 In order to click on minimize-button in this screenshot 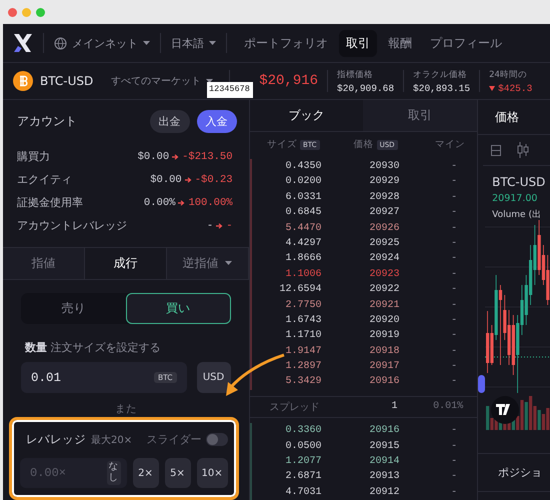, I will do `click(26, 12)`.